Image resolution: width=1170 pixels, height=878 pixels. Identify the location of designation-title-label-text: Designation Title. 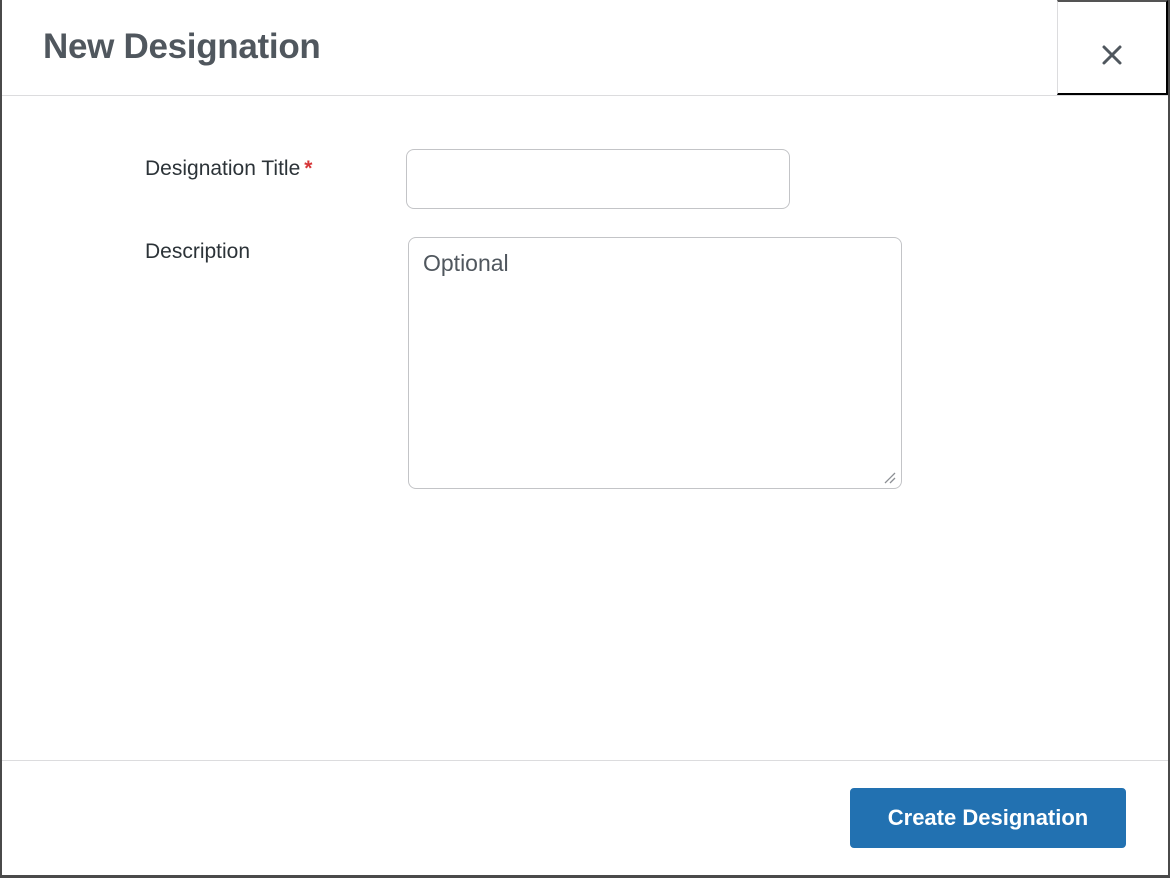
(223, 168).